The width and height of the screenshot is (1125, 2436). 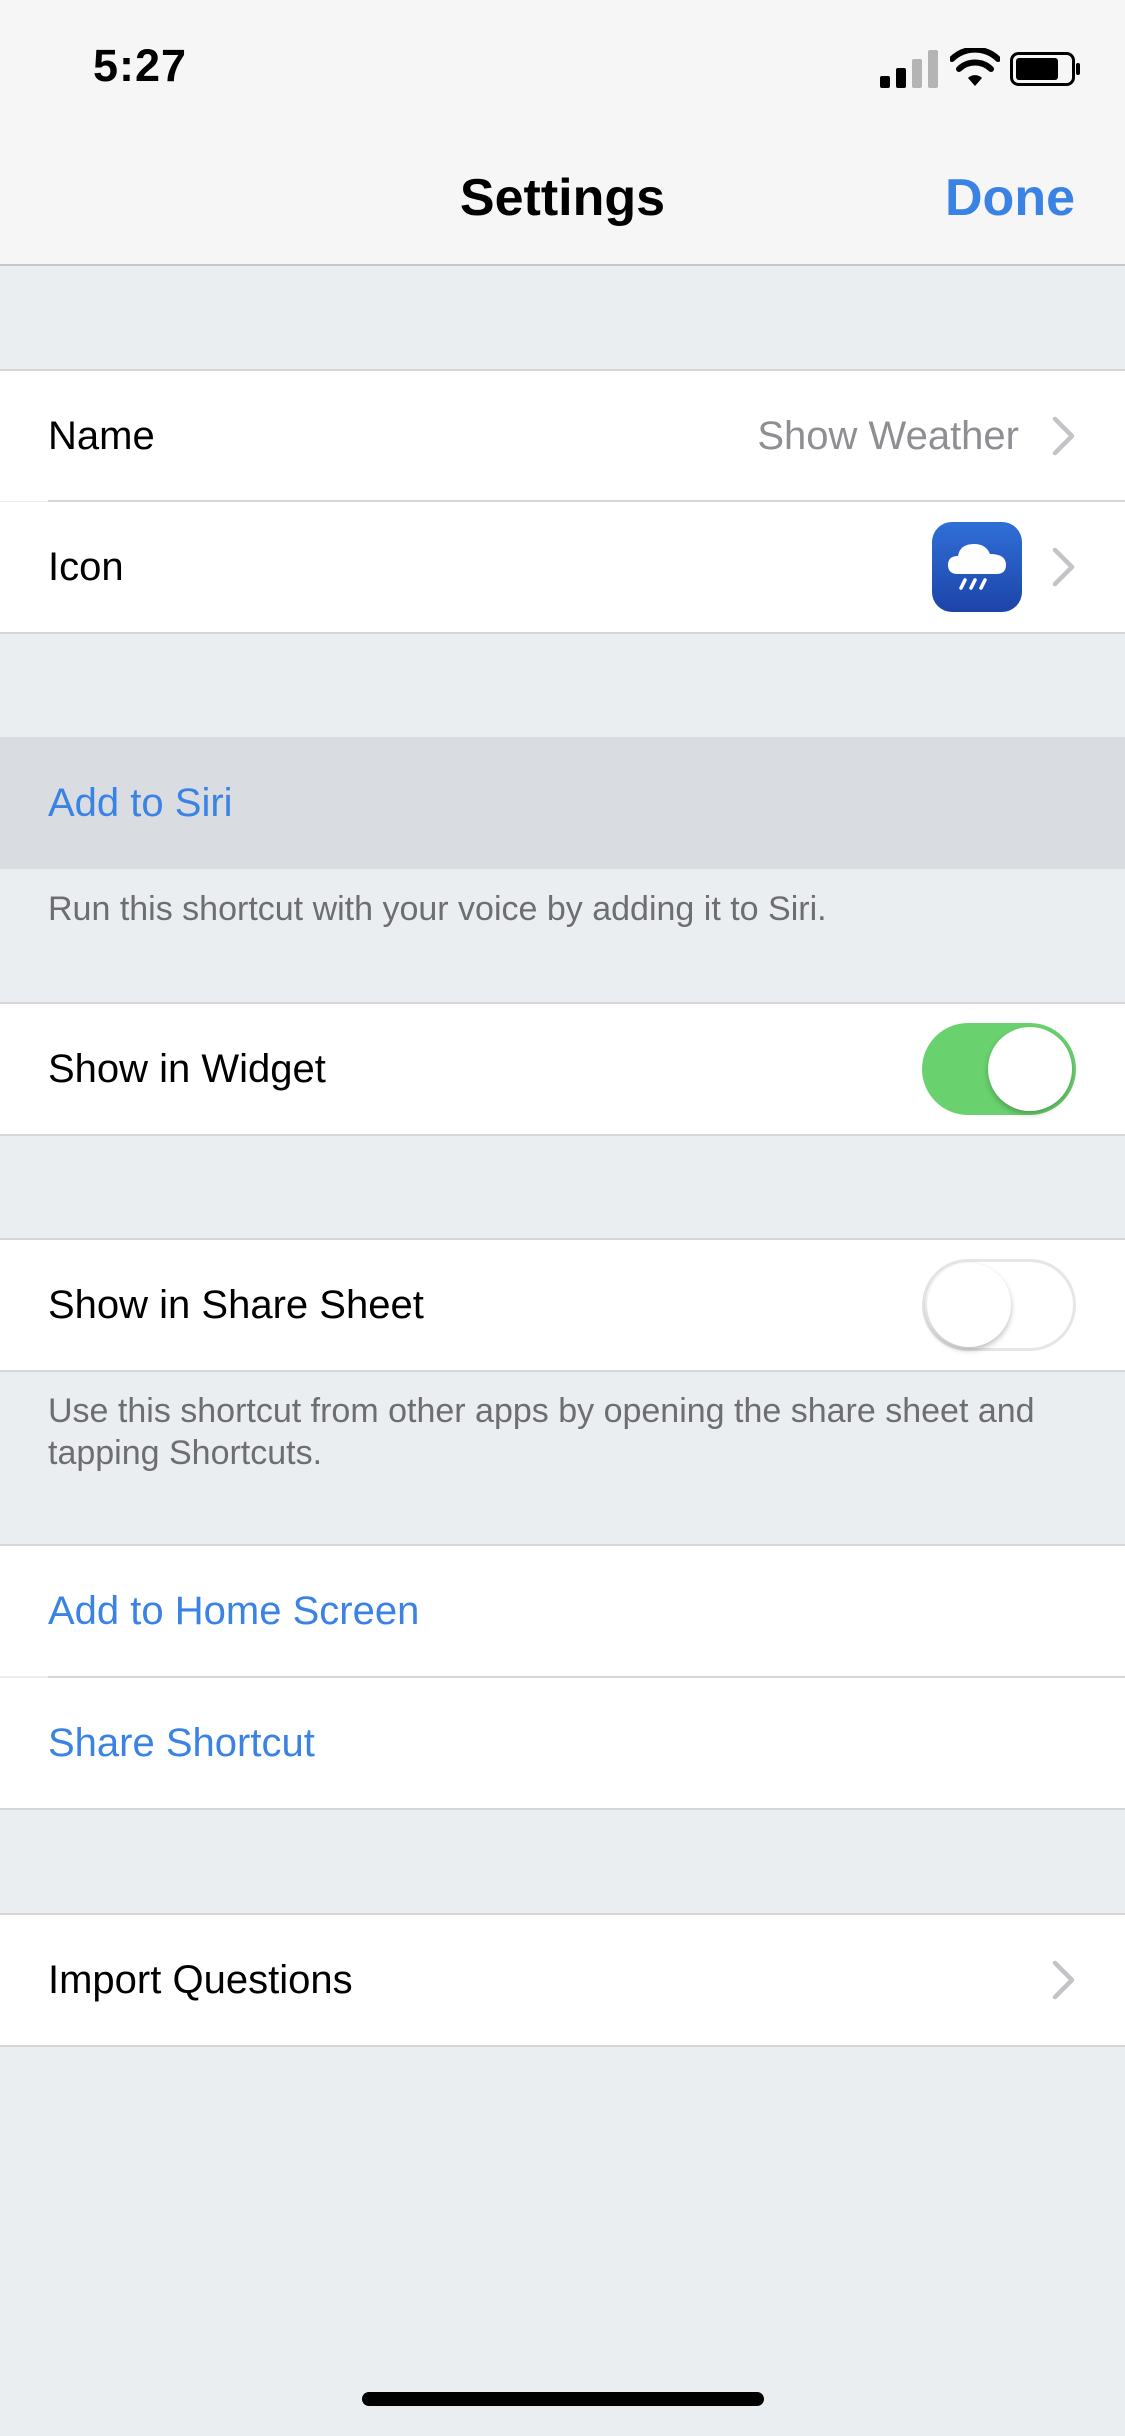 I want to click on import-questions-row: Import Questions, so click(x=562, y=1980).